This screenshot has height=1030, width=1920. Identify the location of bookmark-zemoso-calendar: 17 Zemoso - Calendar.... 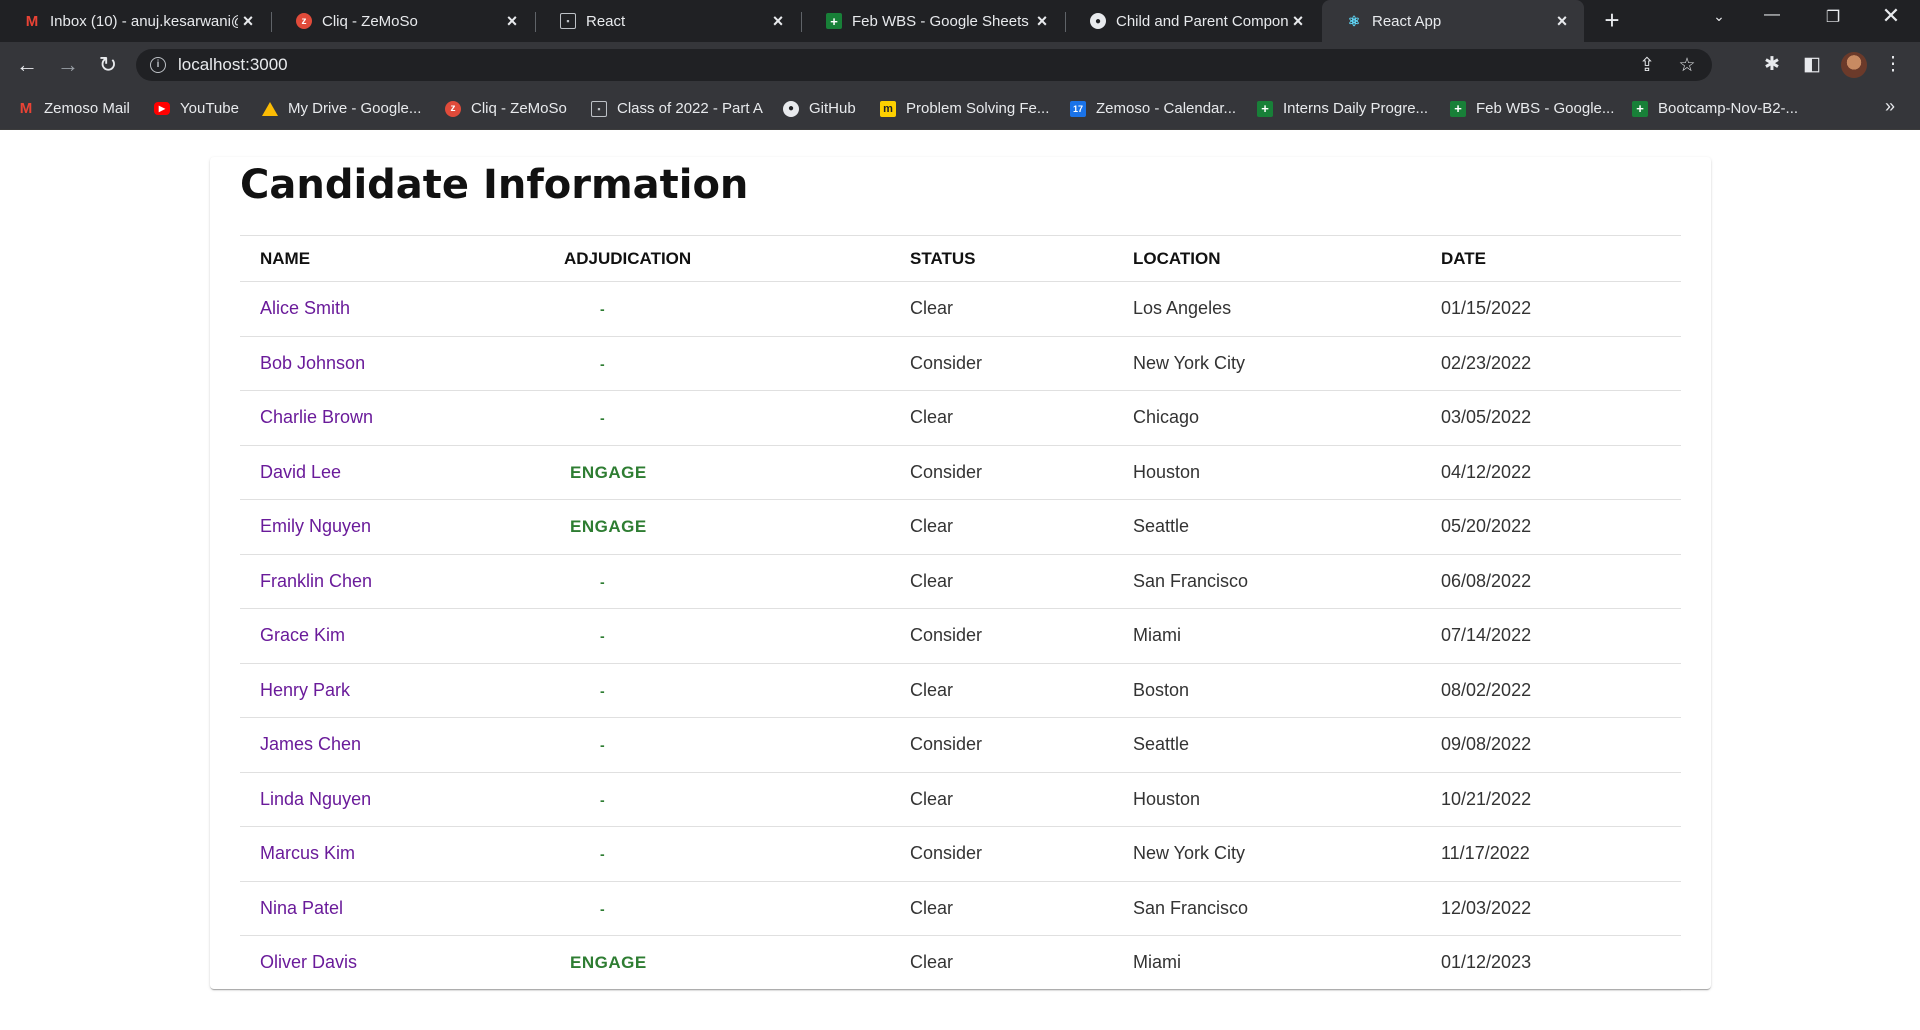
(1153, 108).